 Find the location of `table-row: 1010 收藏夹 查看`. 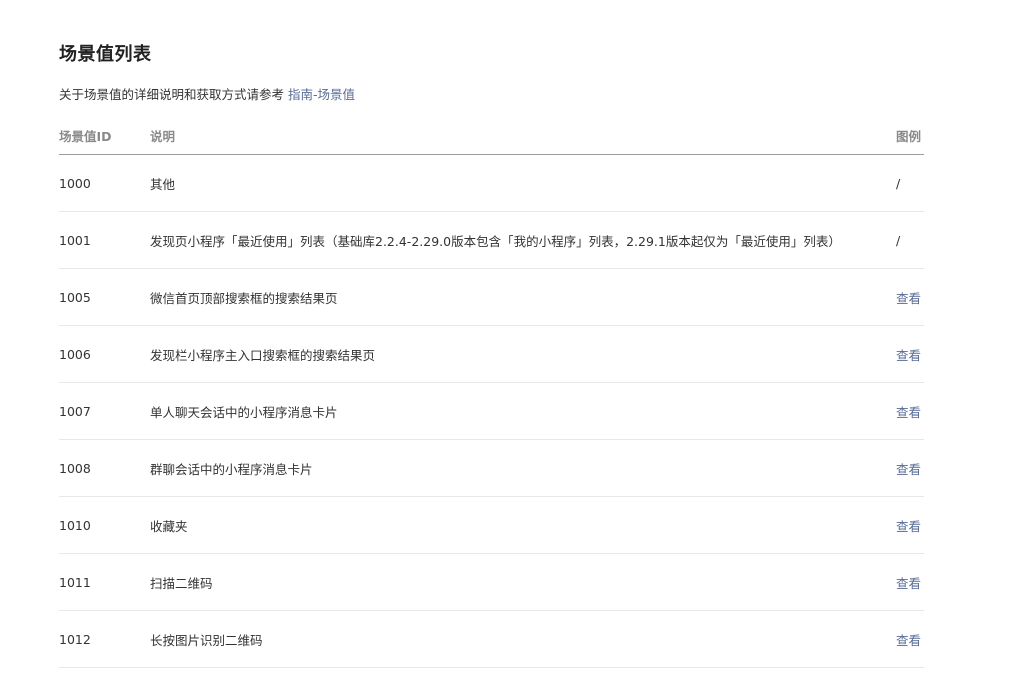

table-row: 1010 收藏夹 查看 is located at coordinates (491, 525).